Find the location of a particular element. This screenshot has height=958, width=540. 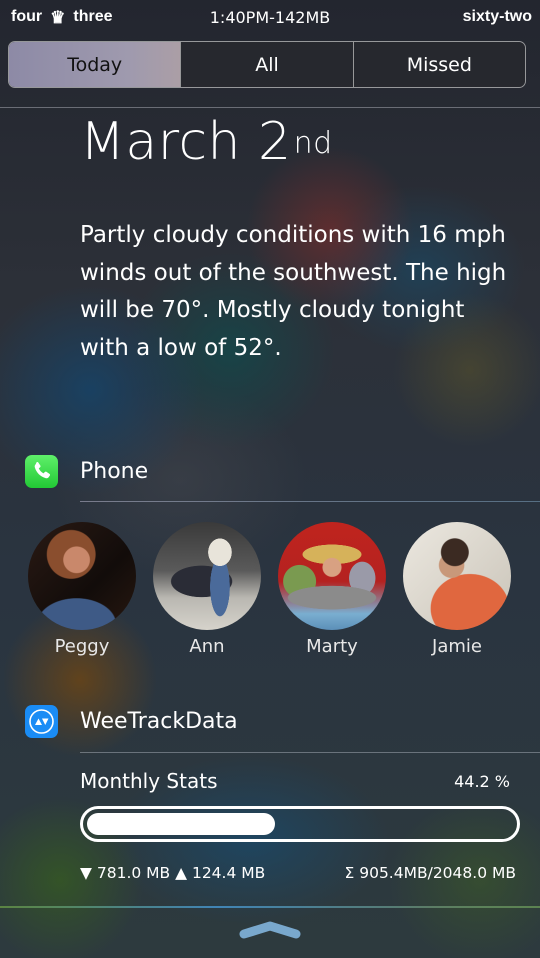

contact-marty: Marty is located at coordinates (332, 589).